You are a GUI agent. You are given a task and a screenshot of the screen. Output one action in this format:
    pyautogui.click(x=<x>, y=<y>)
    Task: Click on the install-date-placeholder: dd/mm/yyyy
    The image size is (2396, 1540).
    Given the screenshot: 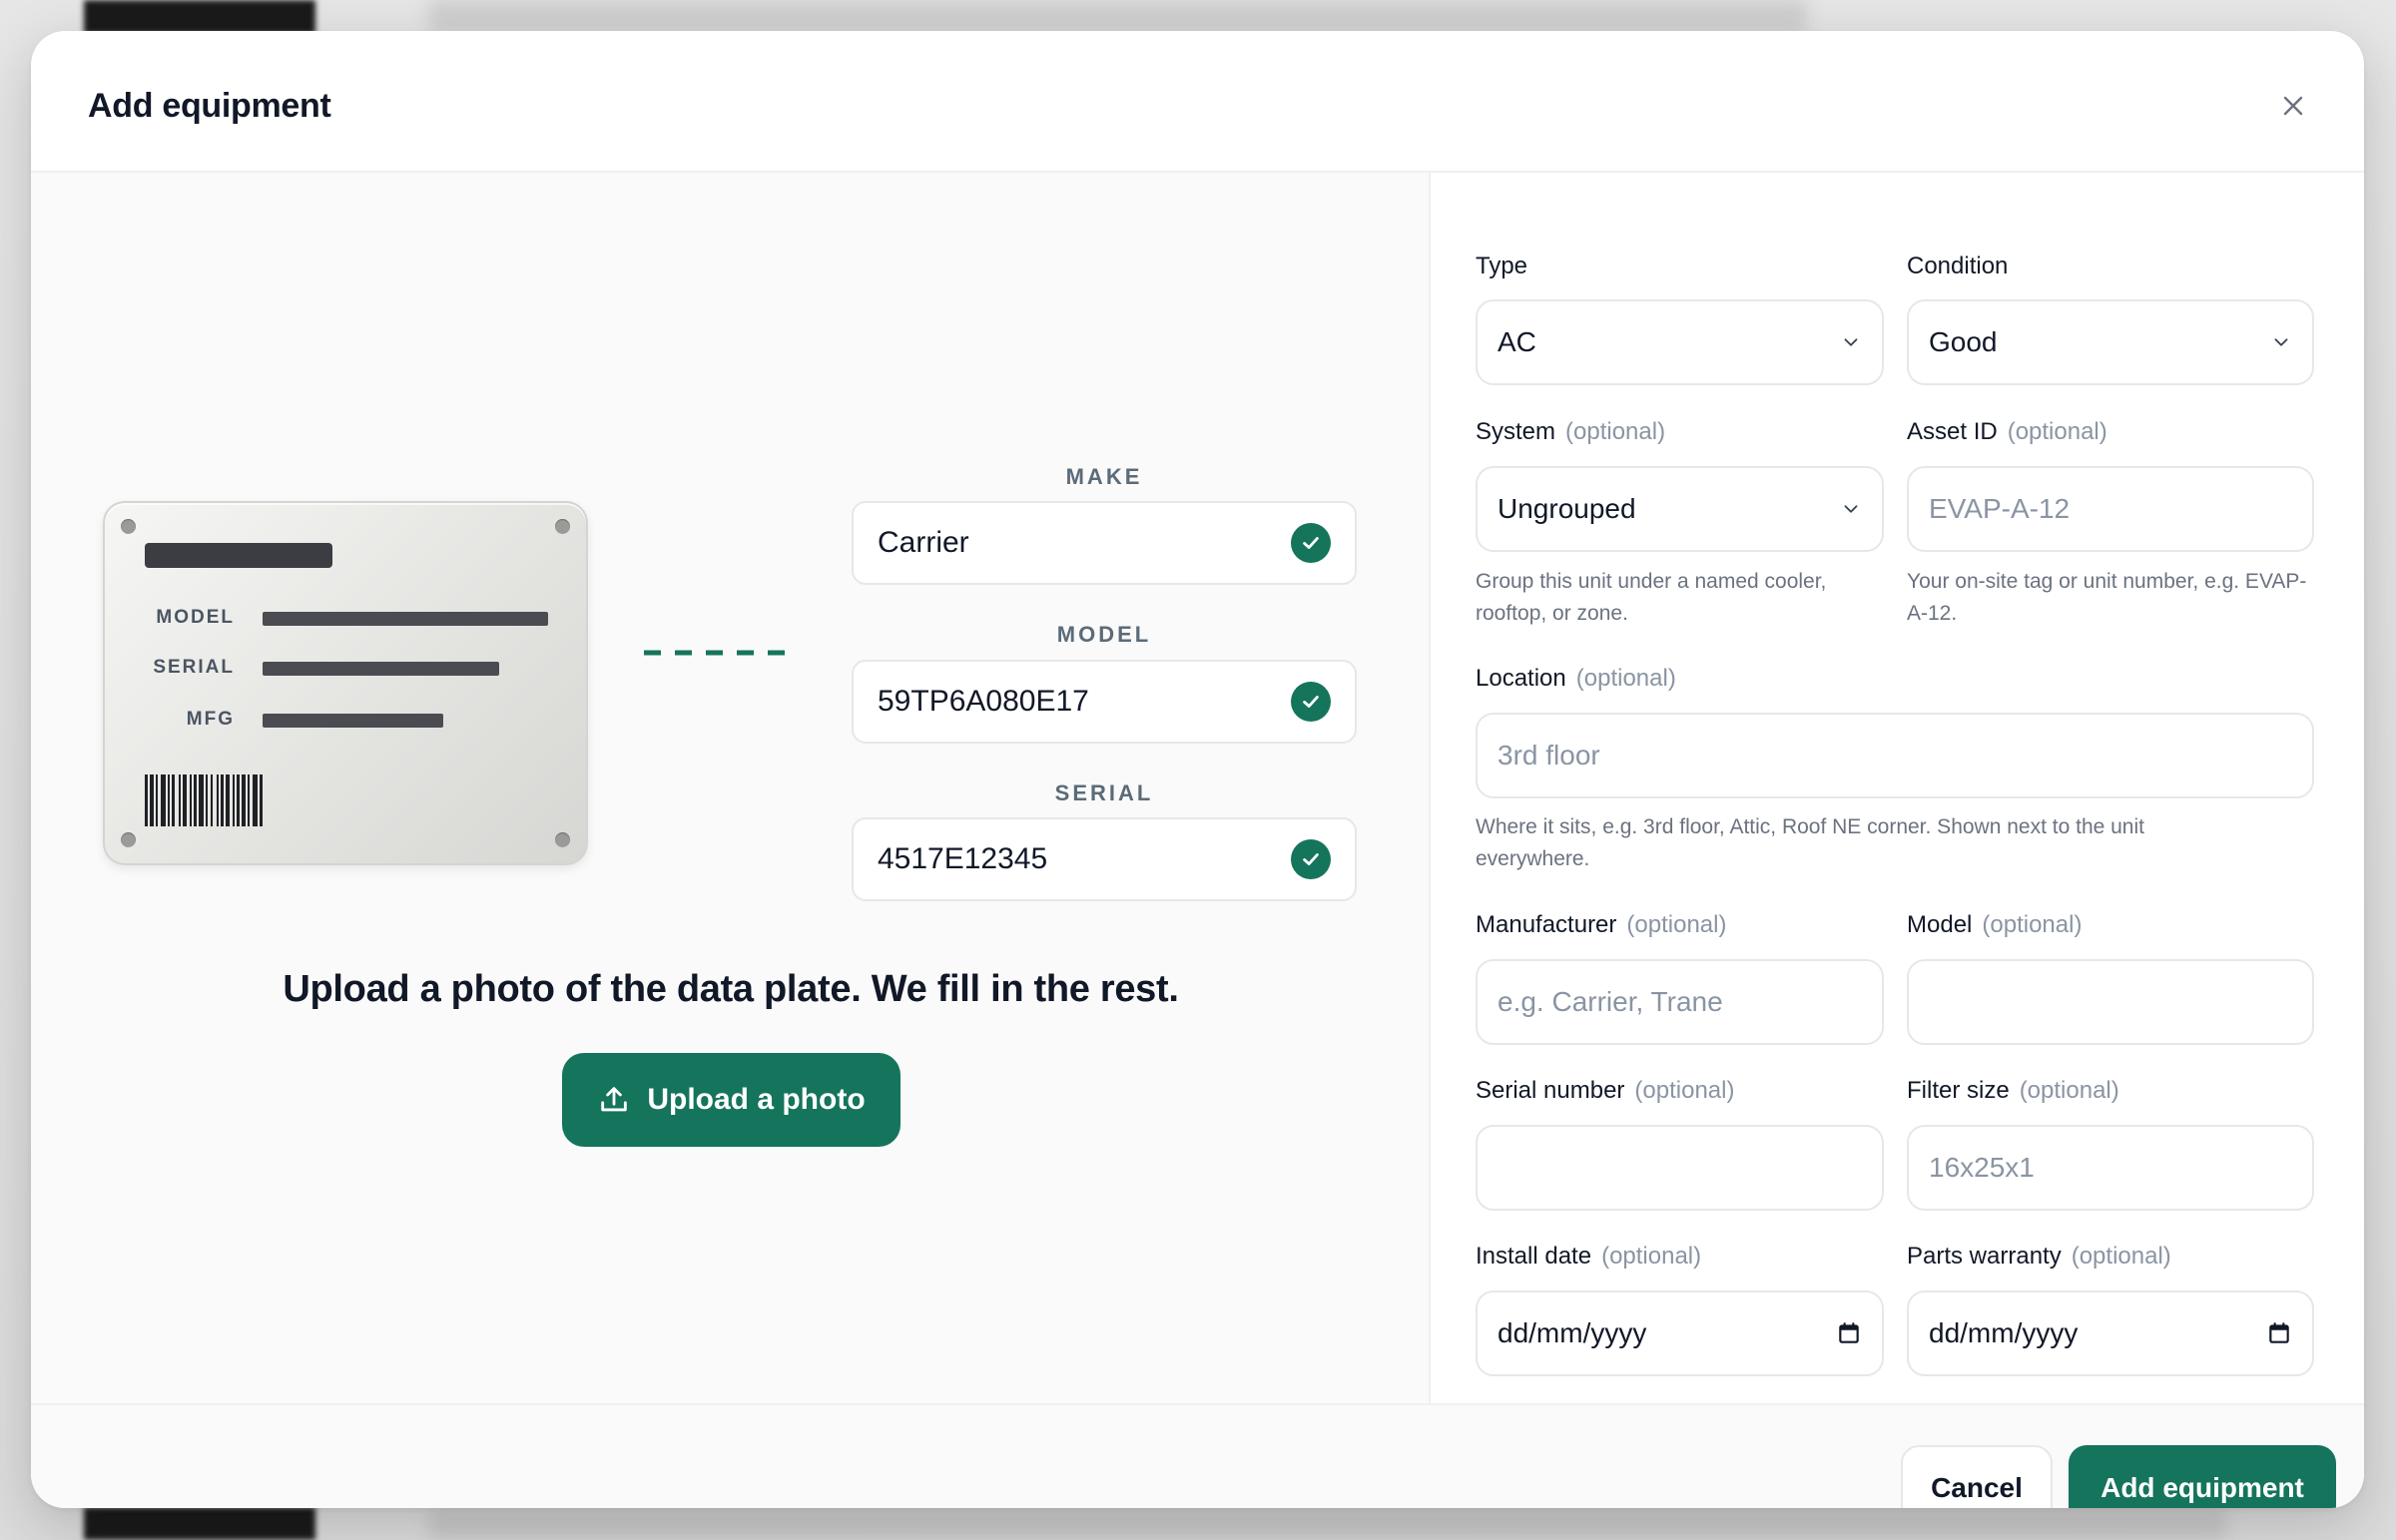 What is the action you would take?
    pyautogui.click(x=1572, y=1332)
    